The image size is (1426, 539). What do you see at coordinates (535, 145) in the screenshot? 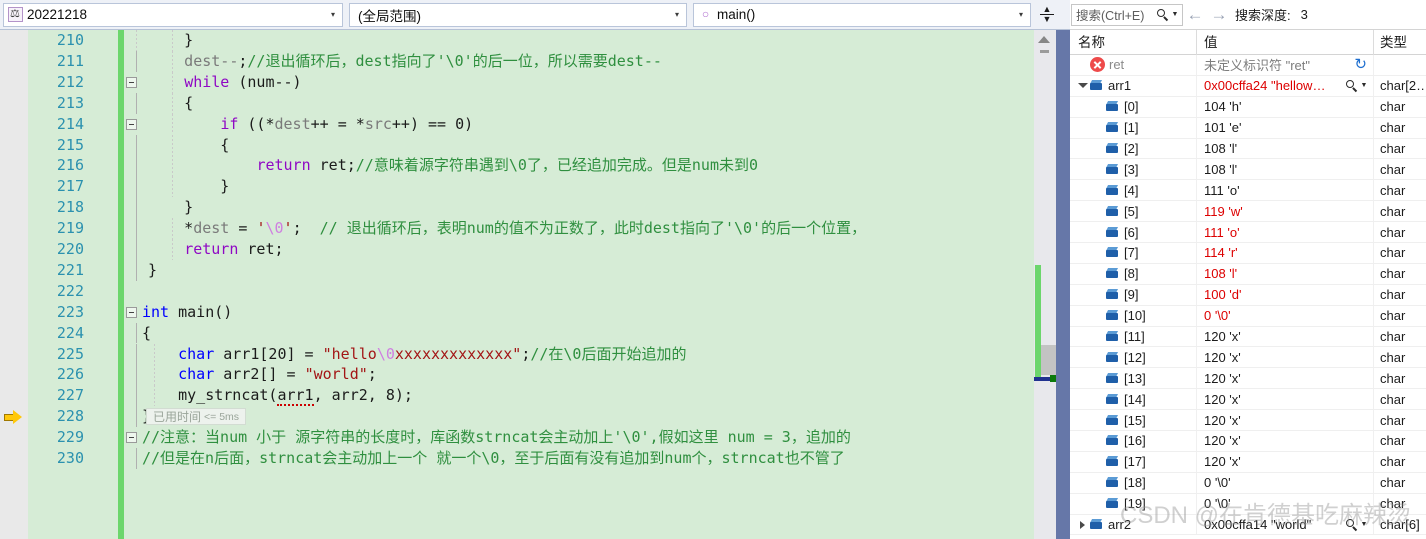
I see `code-line: 215 {` at bounding box center [535, 145].